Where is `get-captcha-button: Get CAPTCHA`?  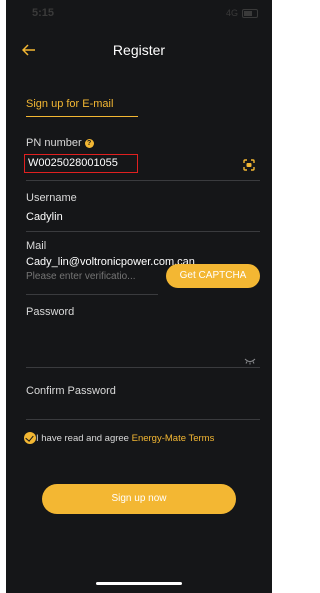 get-captcha-button: Get CAPTCHA is located at coordinates (213, 276).